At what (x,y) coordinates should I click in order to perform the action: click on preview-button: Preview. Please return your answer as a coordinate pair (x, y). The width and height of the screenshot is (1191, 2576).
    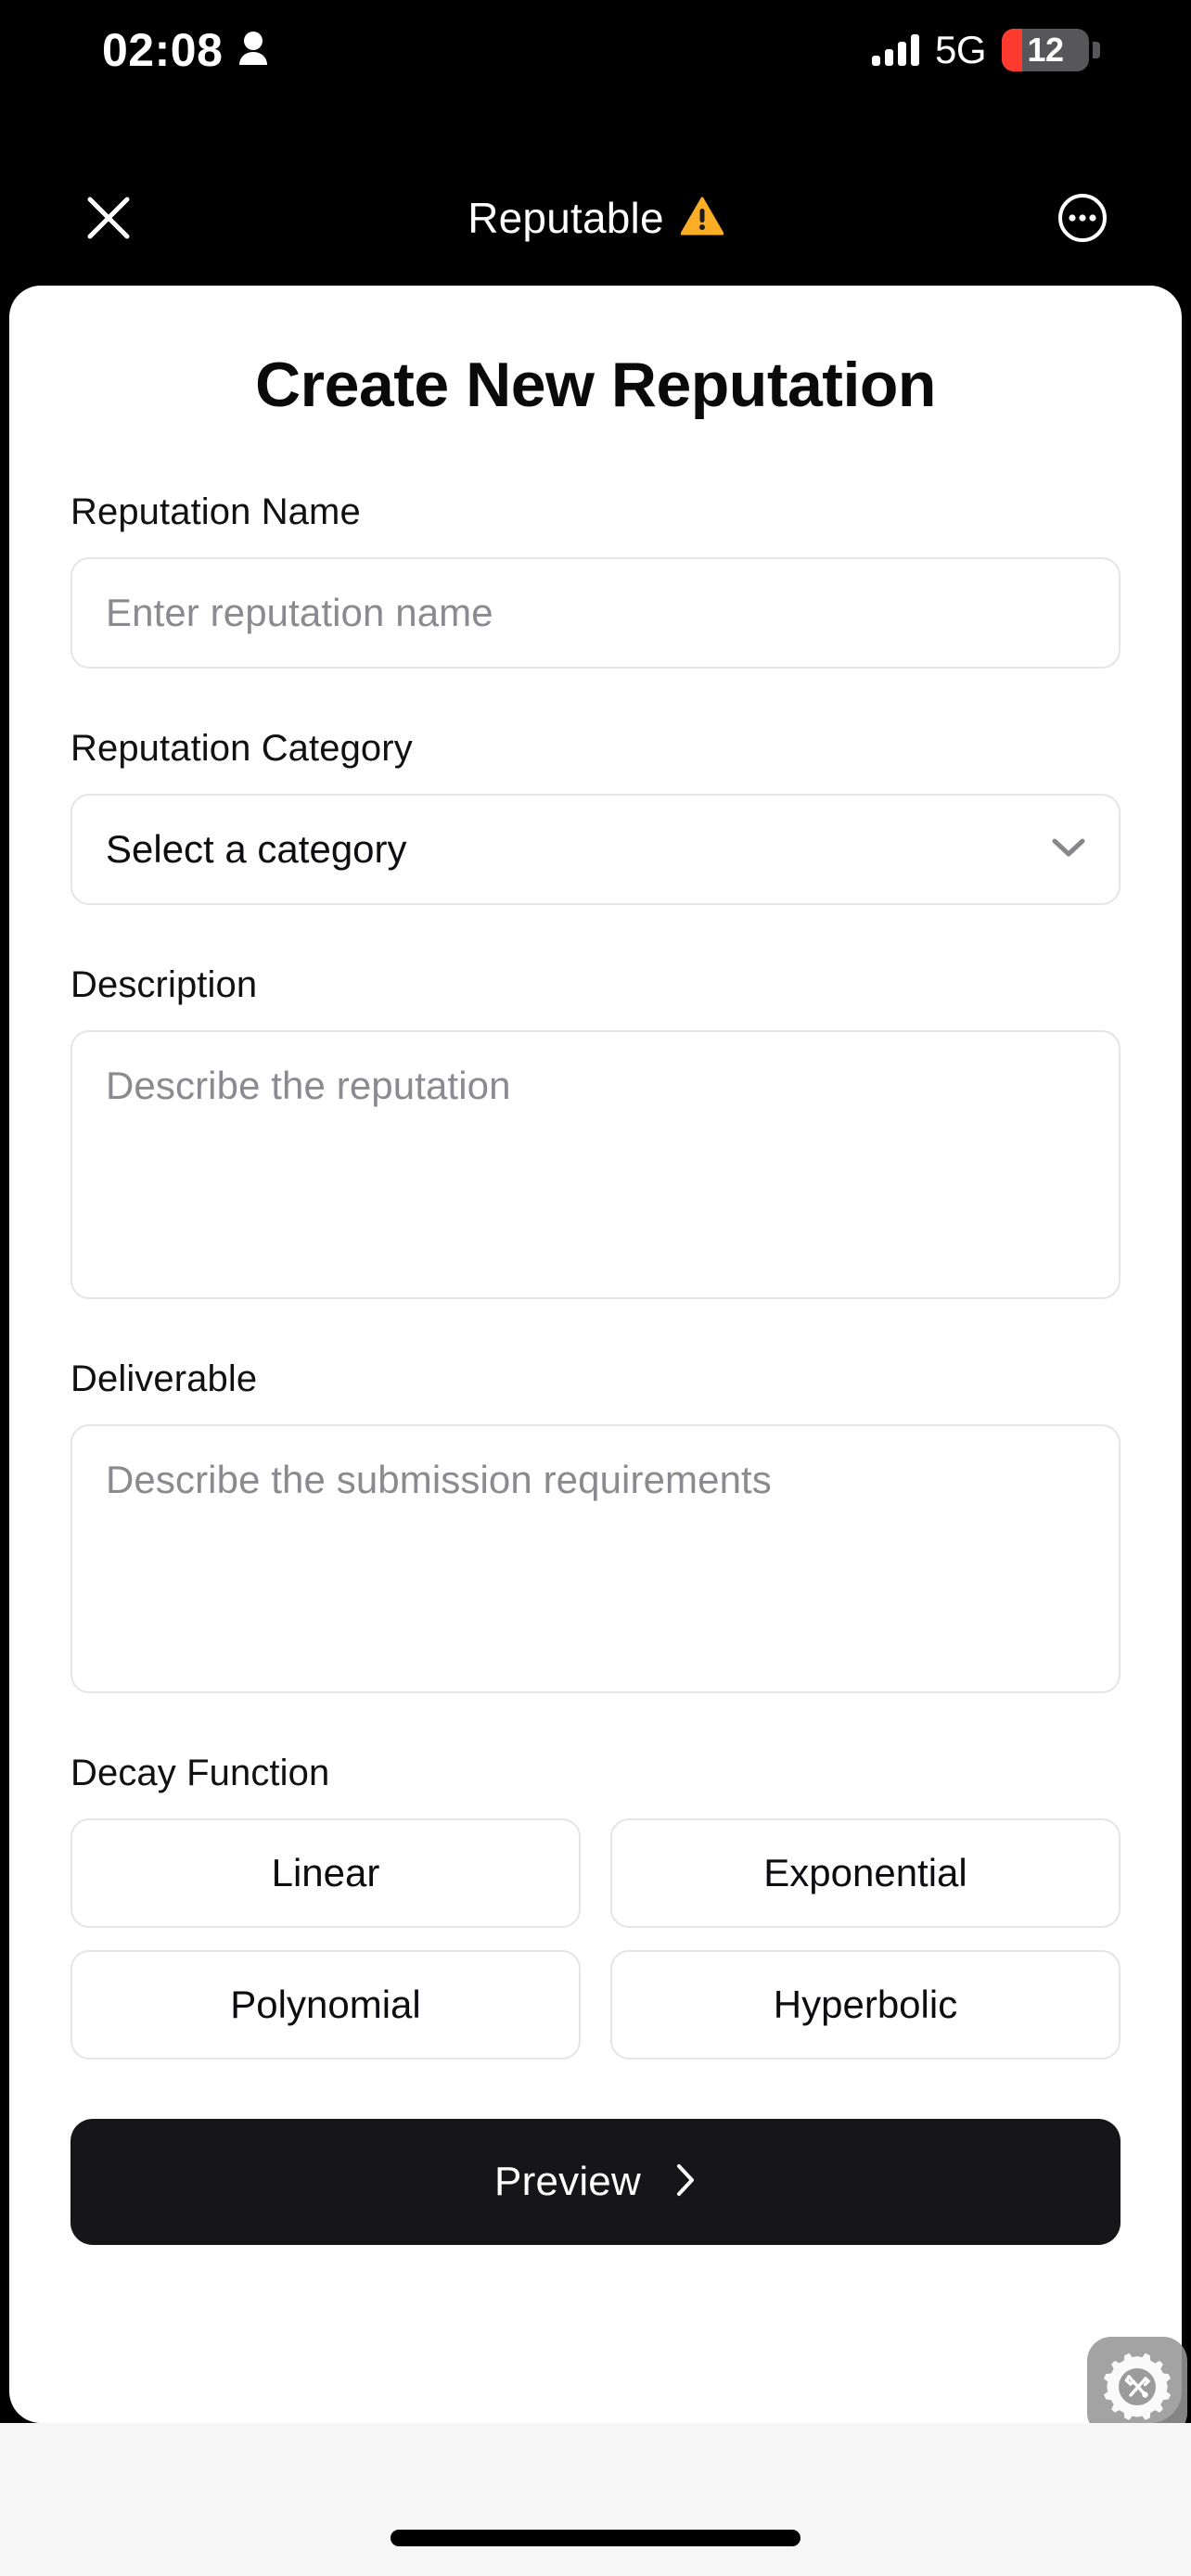
    Looking at the image, I should click on (595, 2182).